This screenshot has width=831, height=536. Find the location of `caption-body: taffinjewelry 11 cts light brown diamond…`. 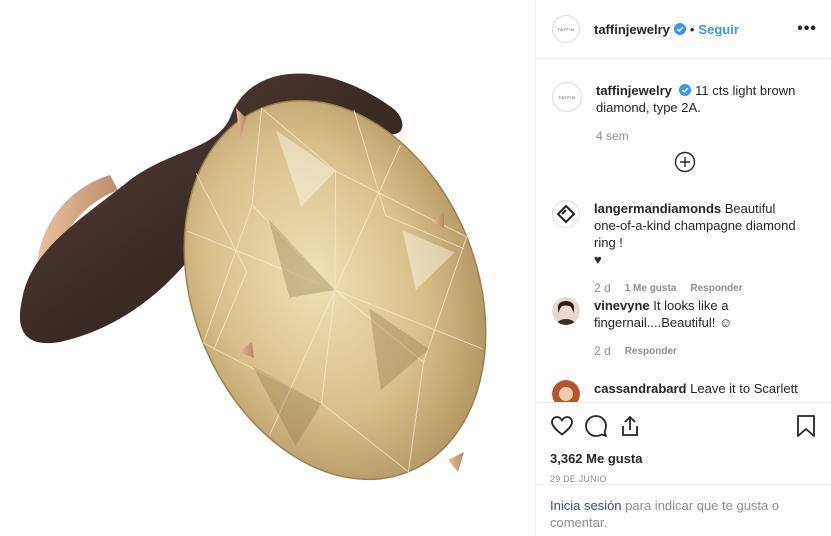

caption-body: taffinjewelry 11 cts light brown diamond… is located at coordinates (698, 113).